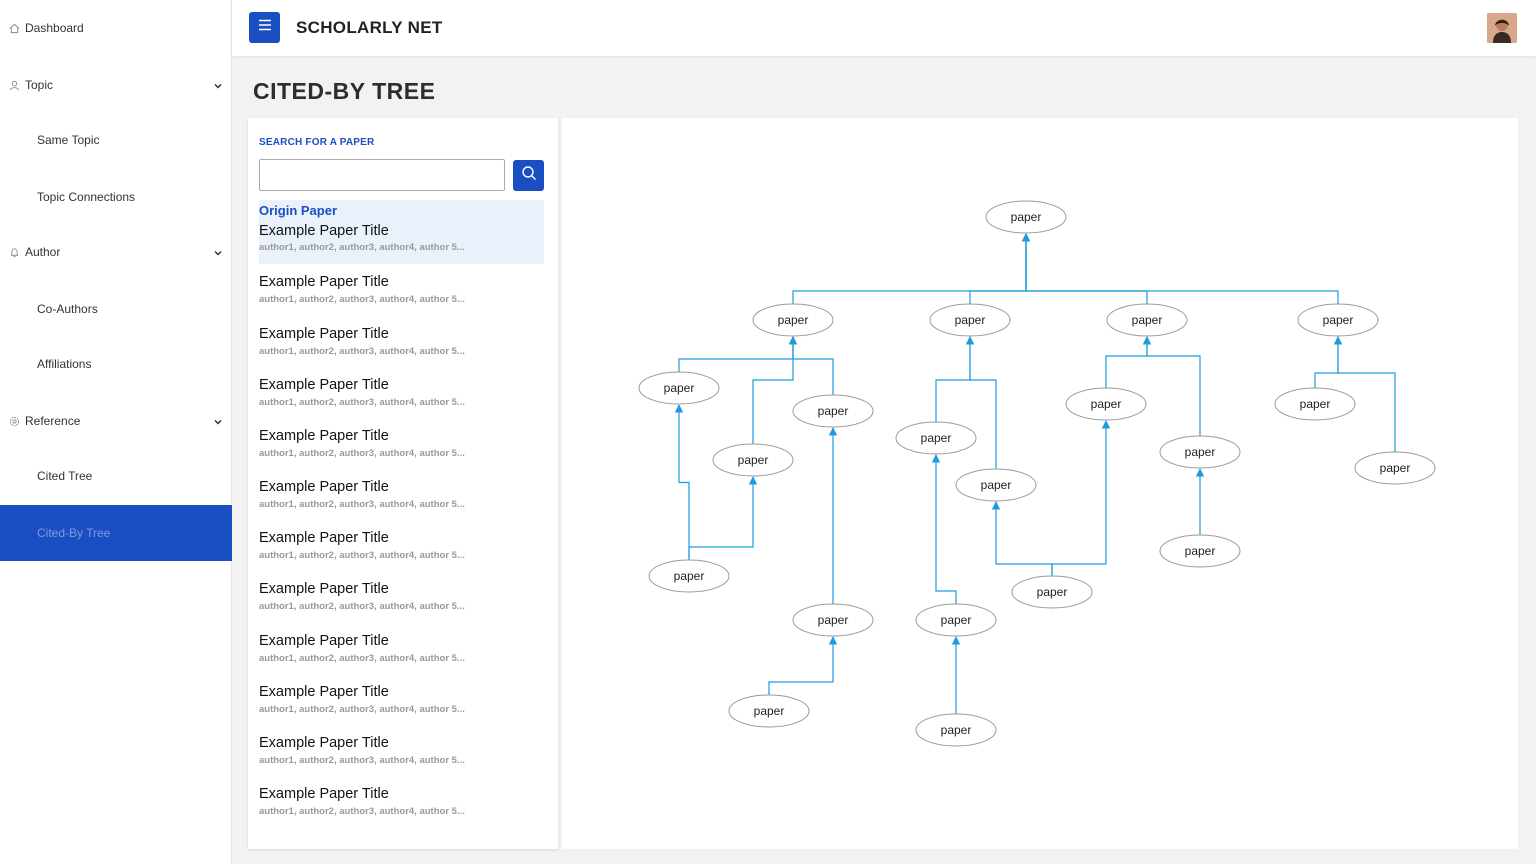  I want to click on search-label: SEARCH FOR A PAPER, so click(317, 142).